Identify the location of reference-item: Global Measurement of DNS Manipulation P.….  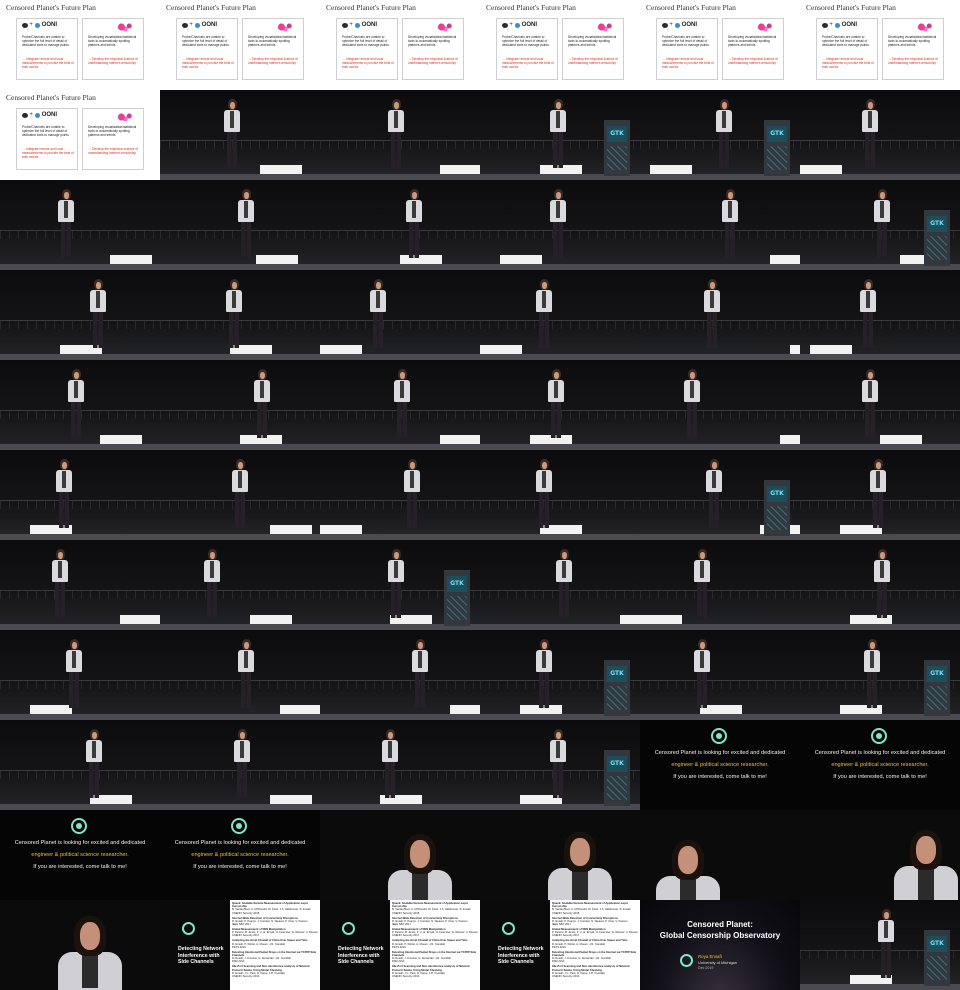
(435, 933).